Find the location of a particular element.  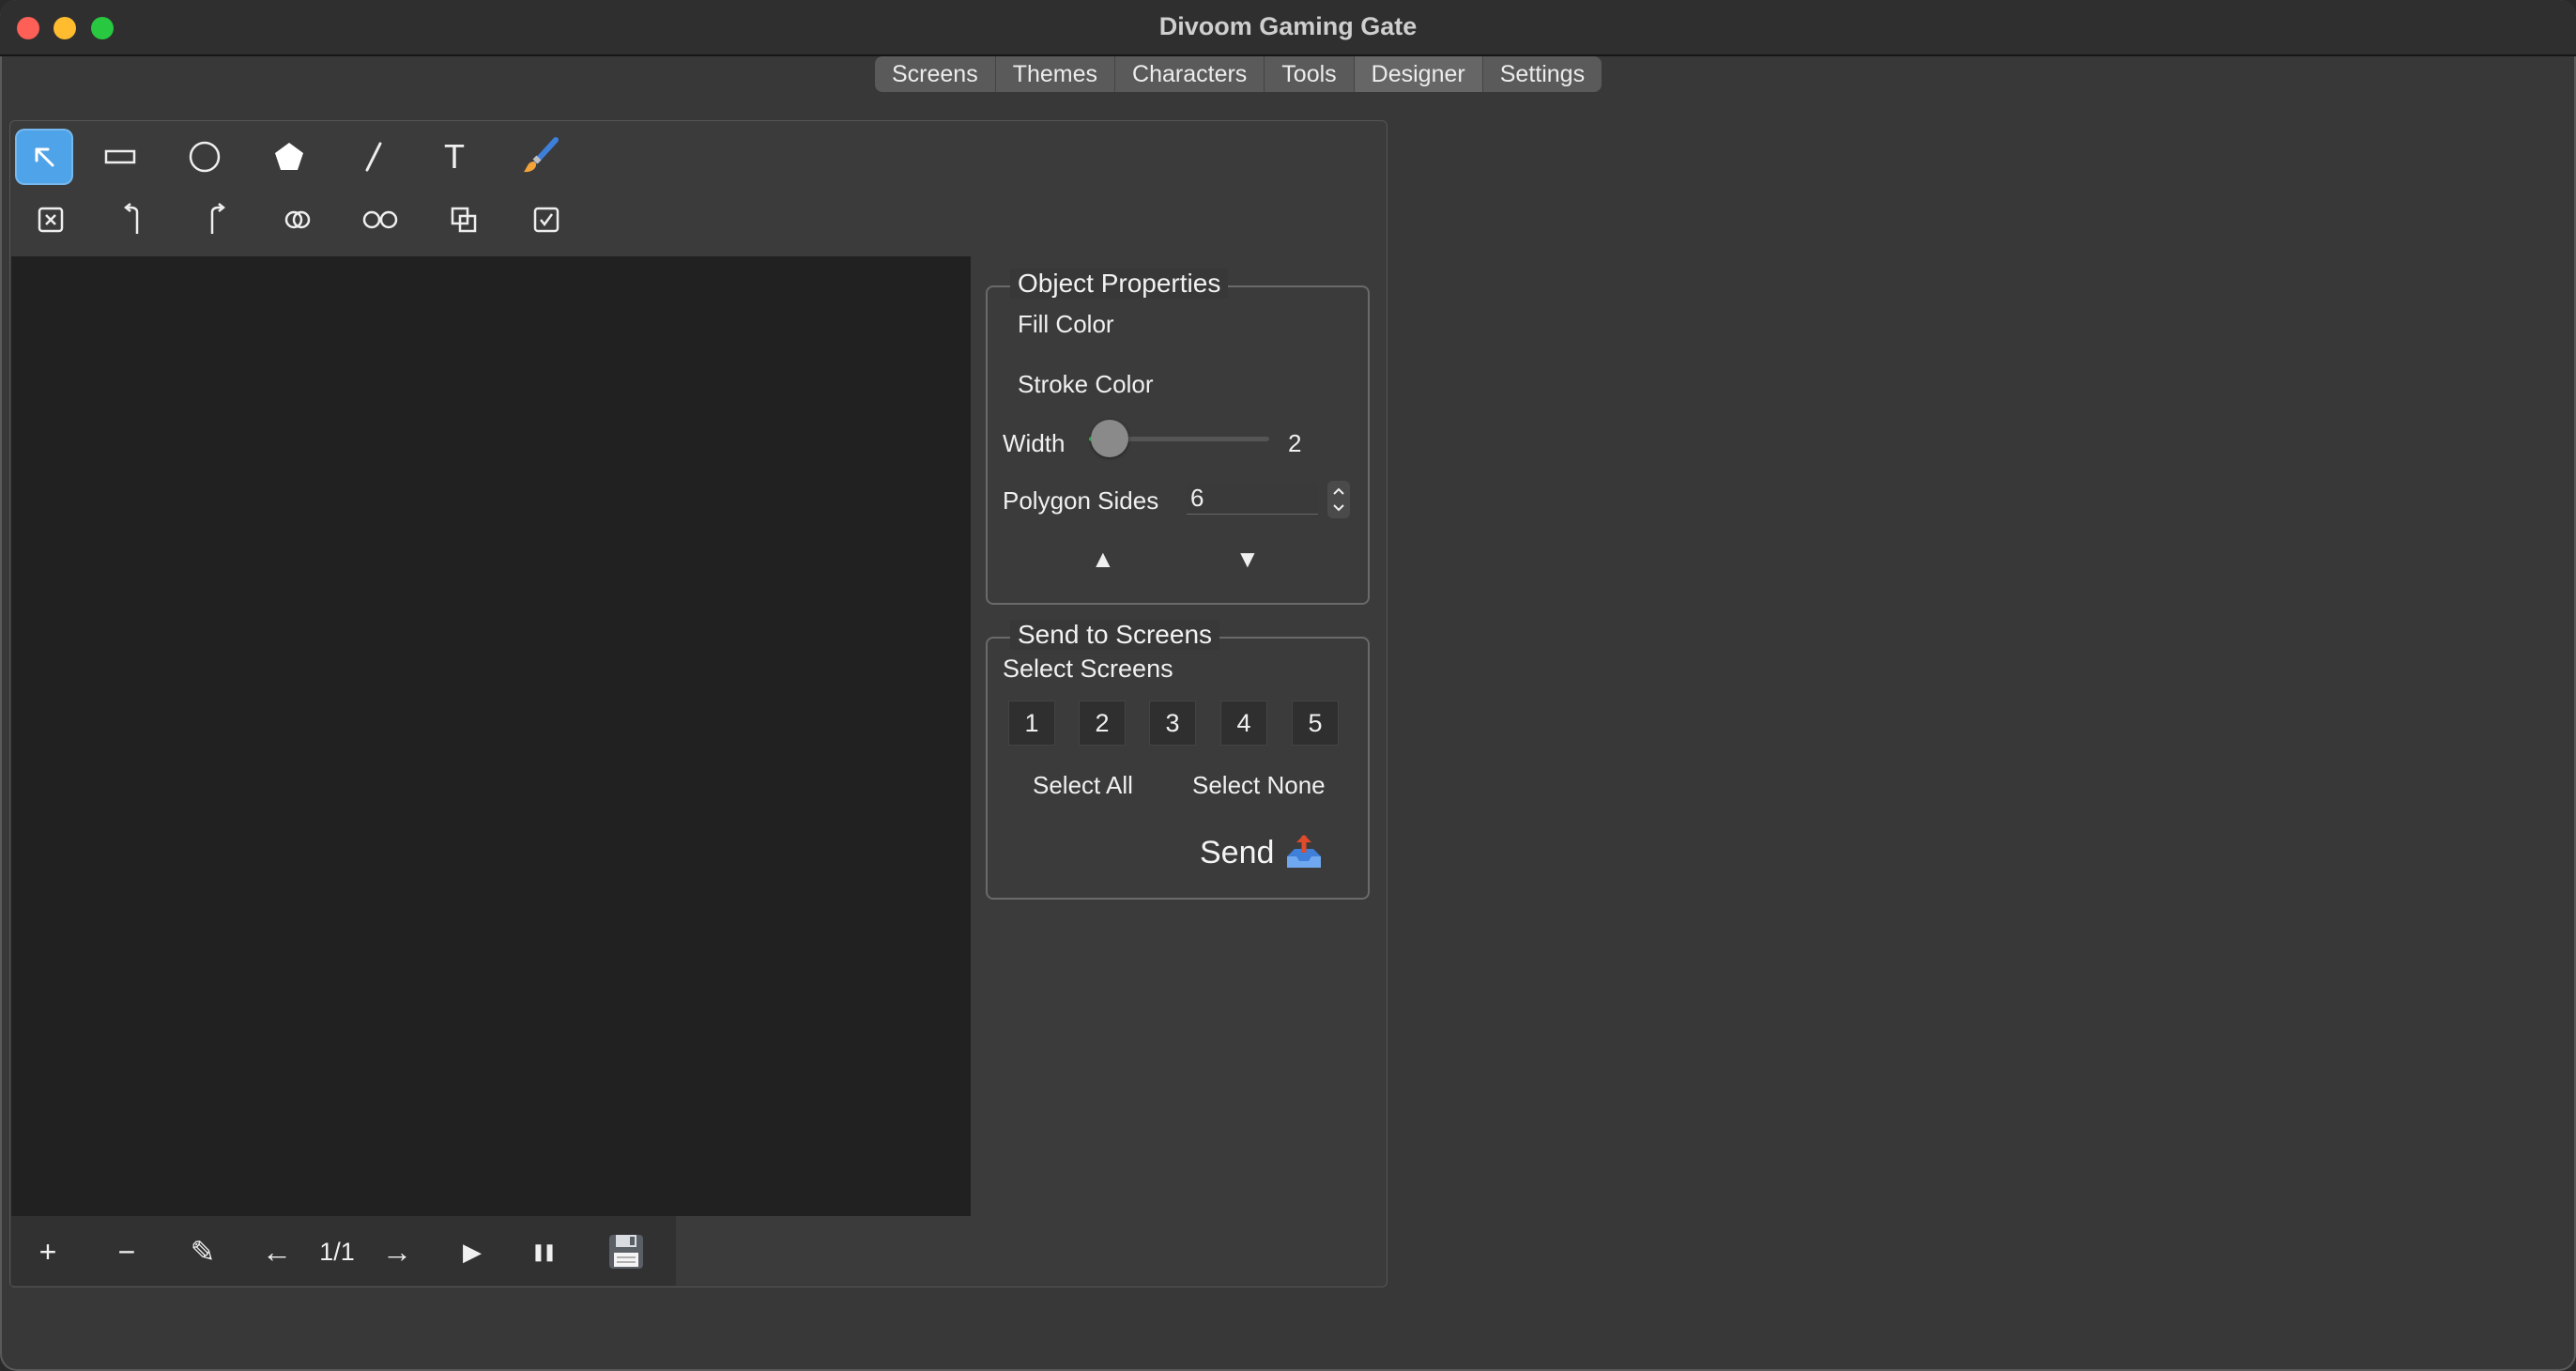

send-backward-button: ▼ is located at coordinates (1248, 559).